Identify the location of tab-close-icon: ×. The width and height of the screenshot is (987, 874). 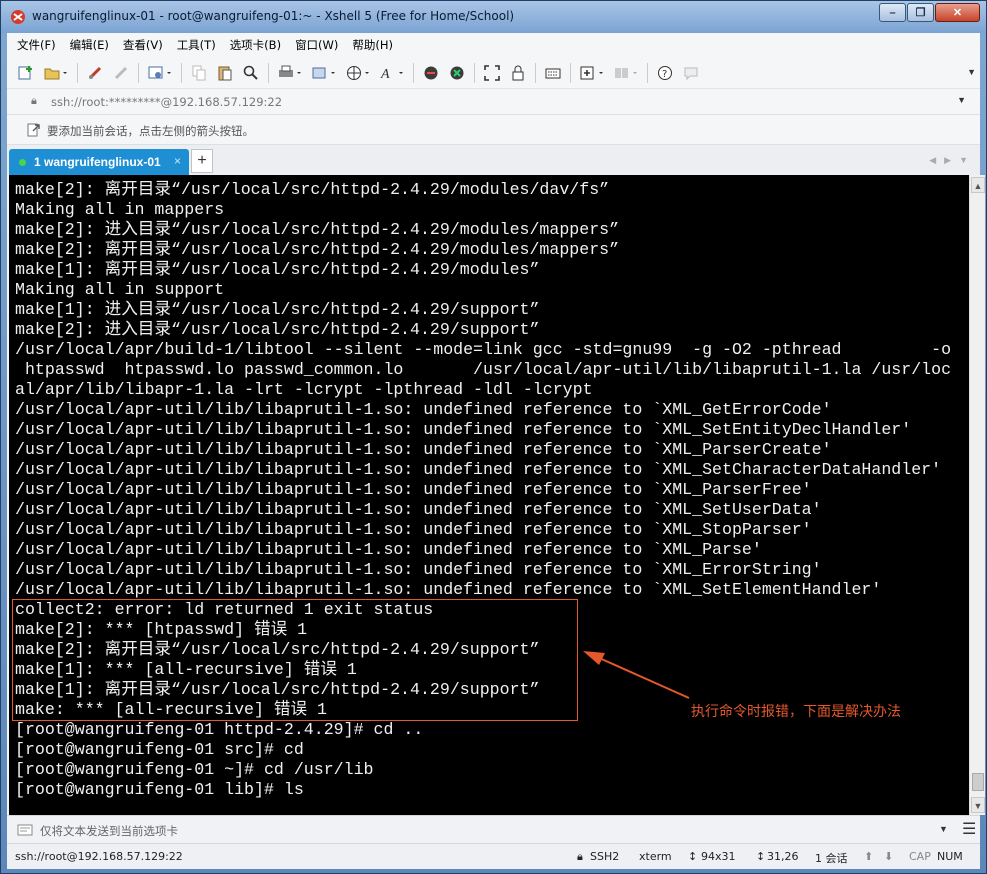
(177, 161).